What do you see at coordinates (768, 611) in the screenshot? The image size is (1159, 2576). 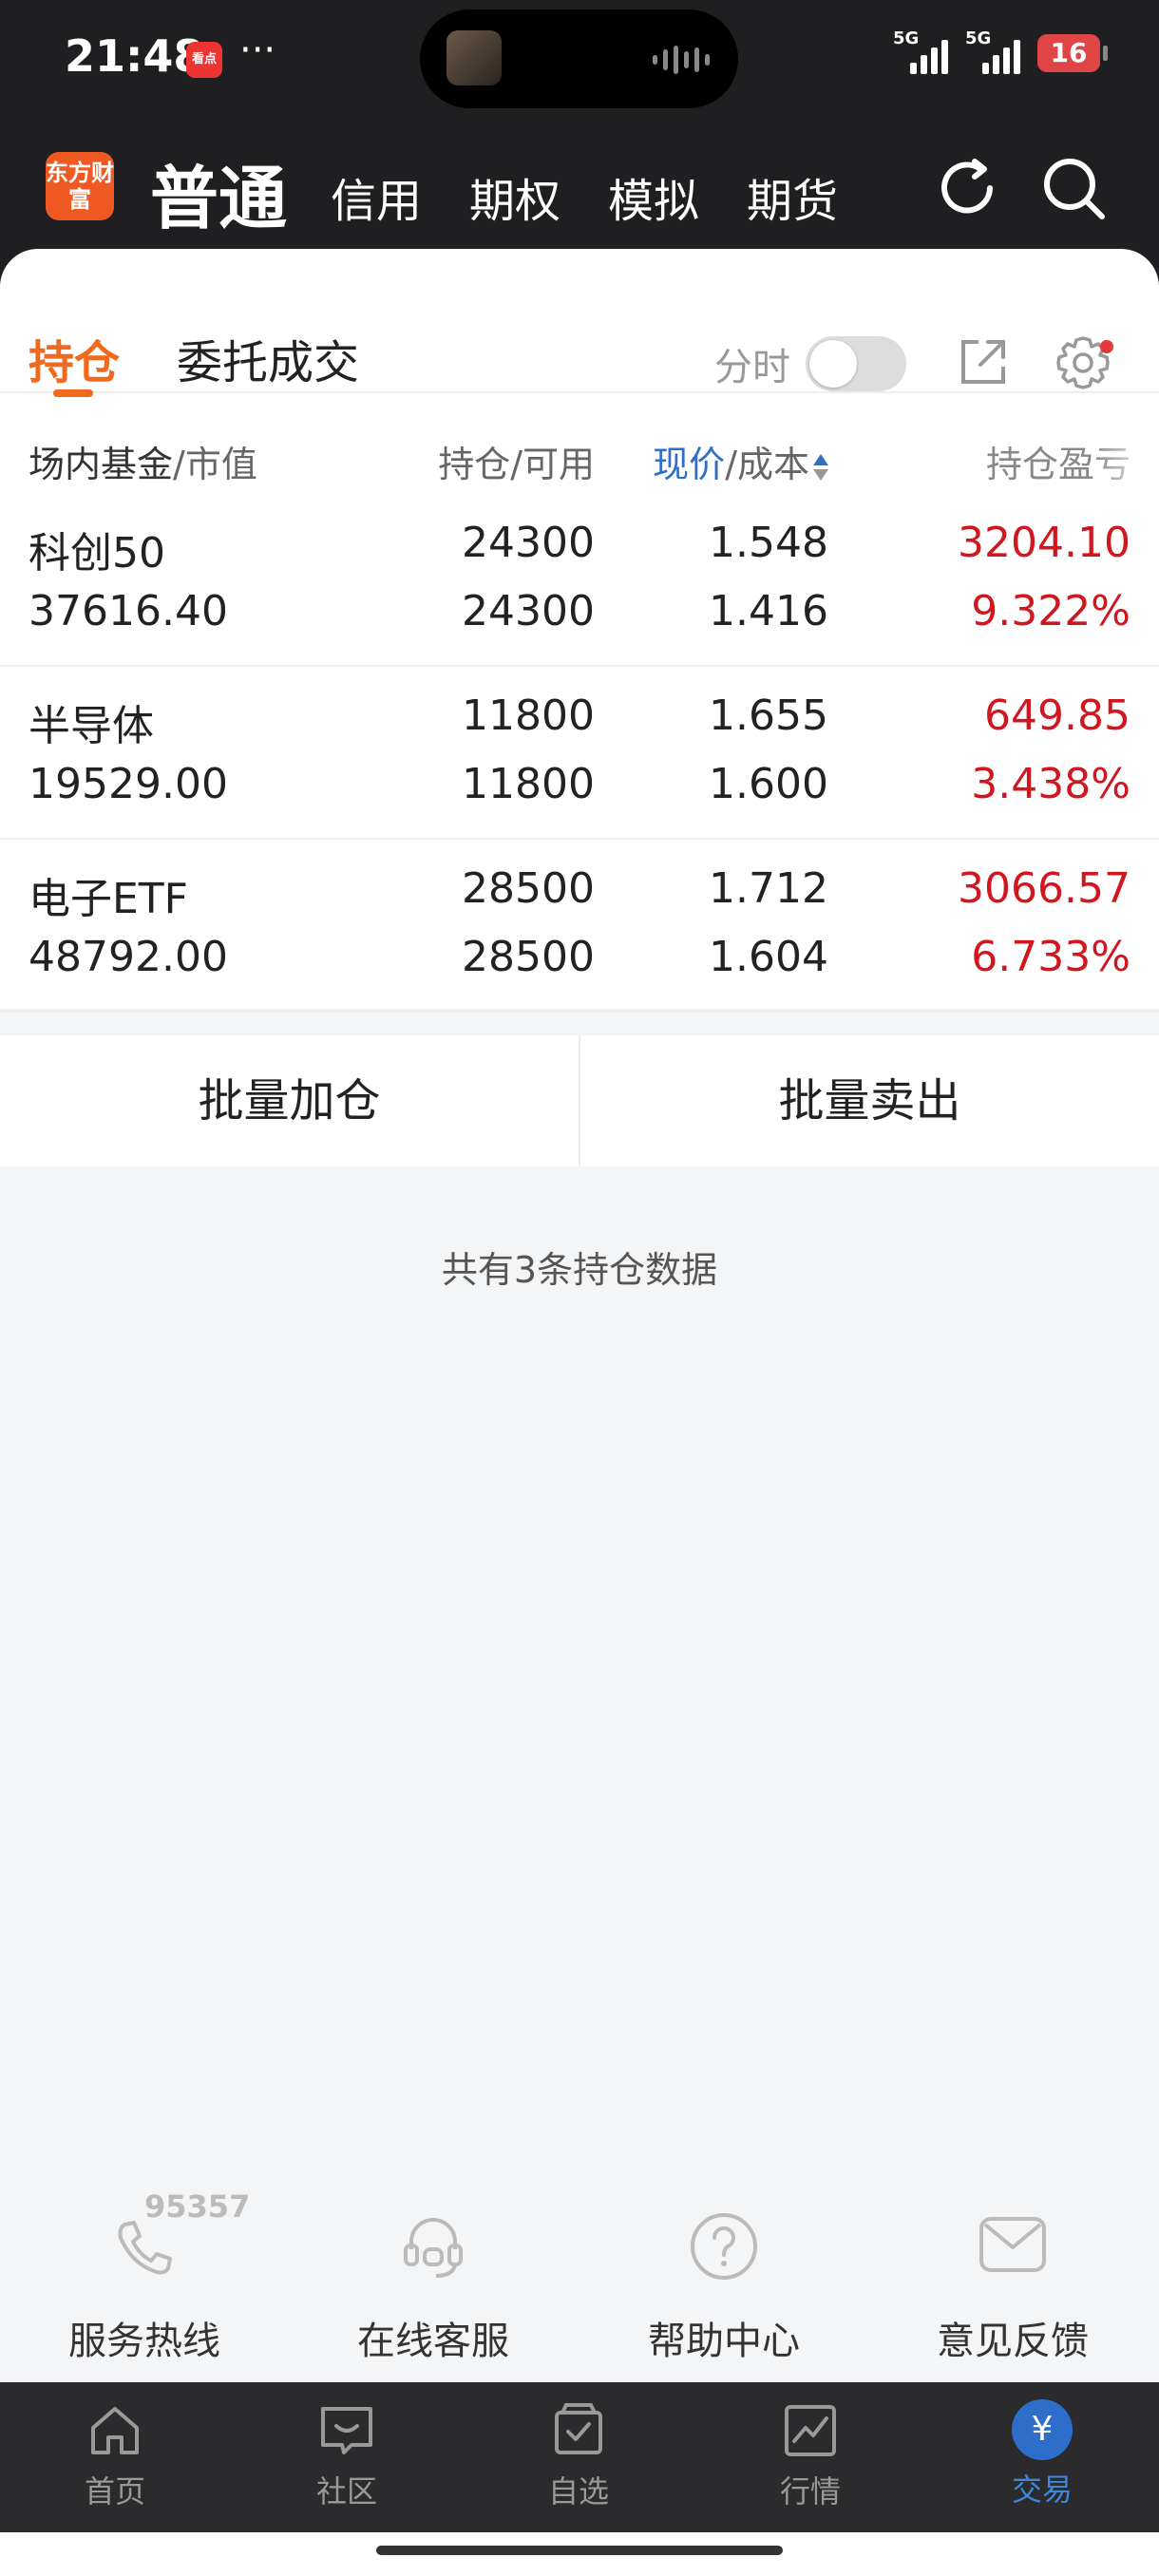 I see `cost-price: 1.416` at bounding box center [768, 611].